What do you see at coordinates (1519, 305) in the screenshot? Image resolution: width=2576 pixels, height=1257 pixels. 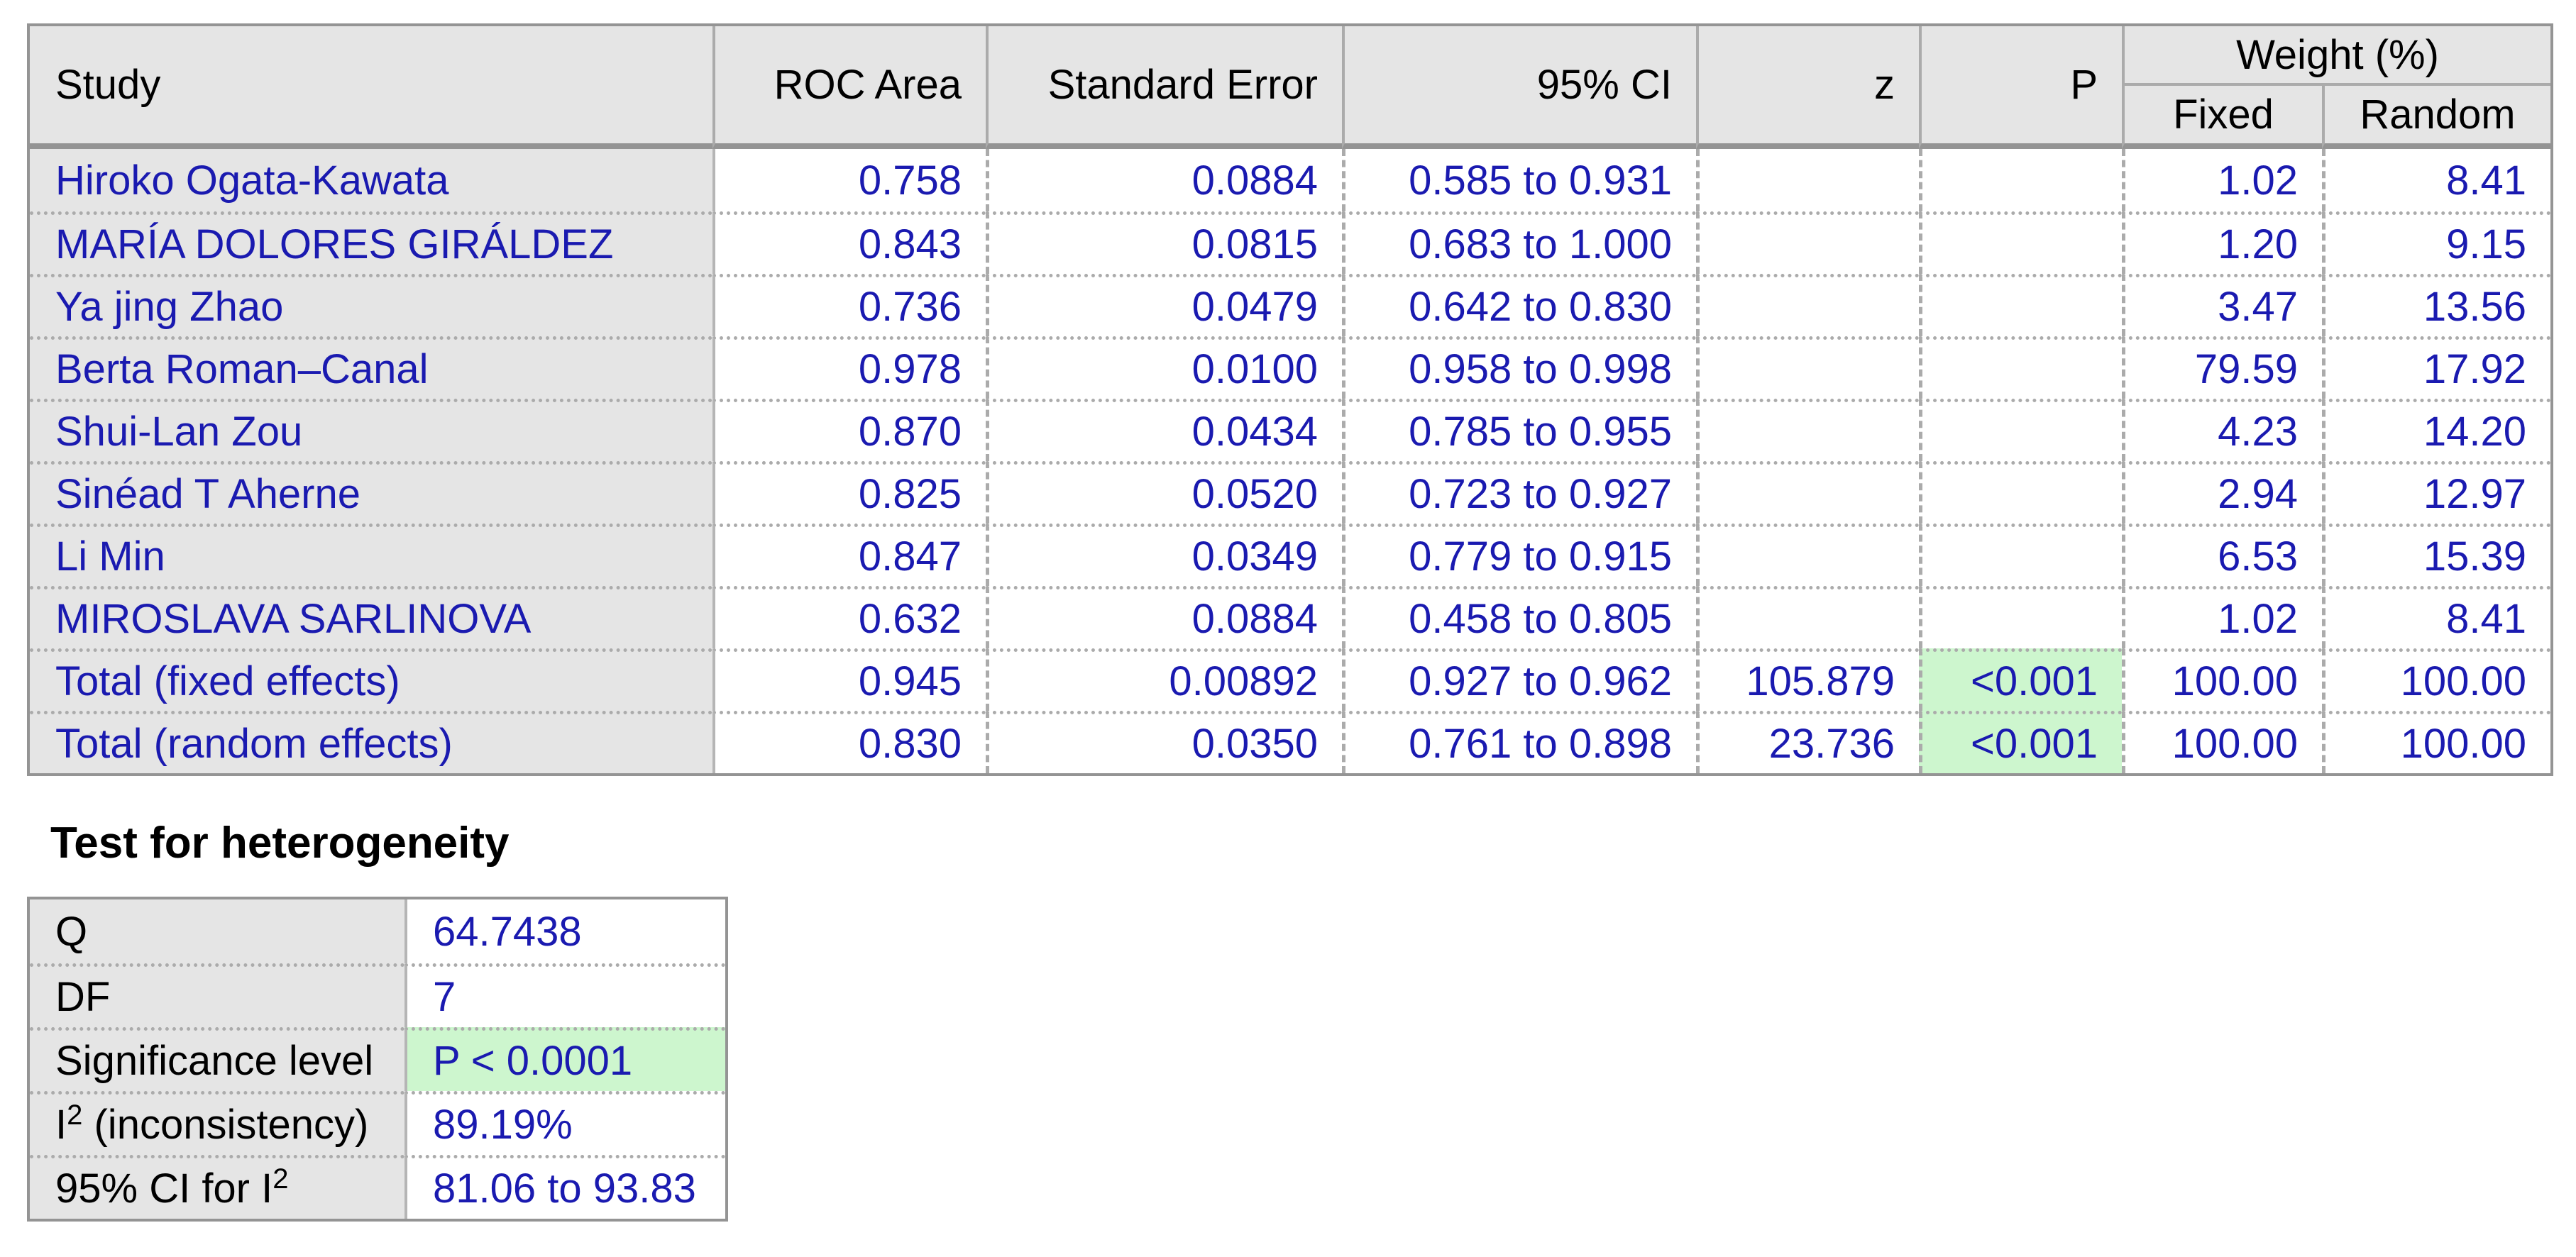 I see `cell-95ci: 0.642 to 0.830` at bounding box center [1519, 305].